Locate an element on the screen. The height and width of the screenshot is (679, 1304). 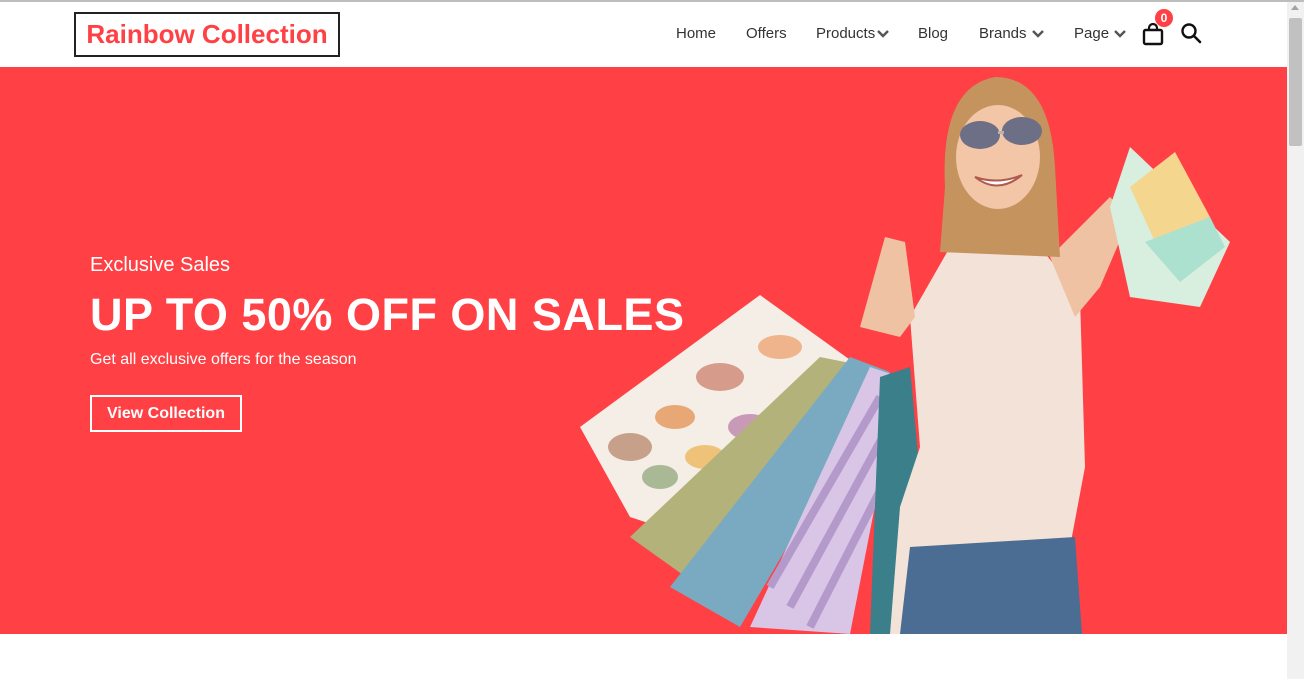
nav-item-label: Products is located at coordinates (846, 33).